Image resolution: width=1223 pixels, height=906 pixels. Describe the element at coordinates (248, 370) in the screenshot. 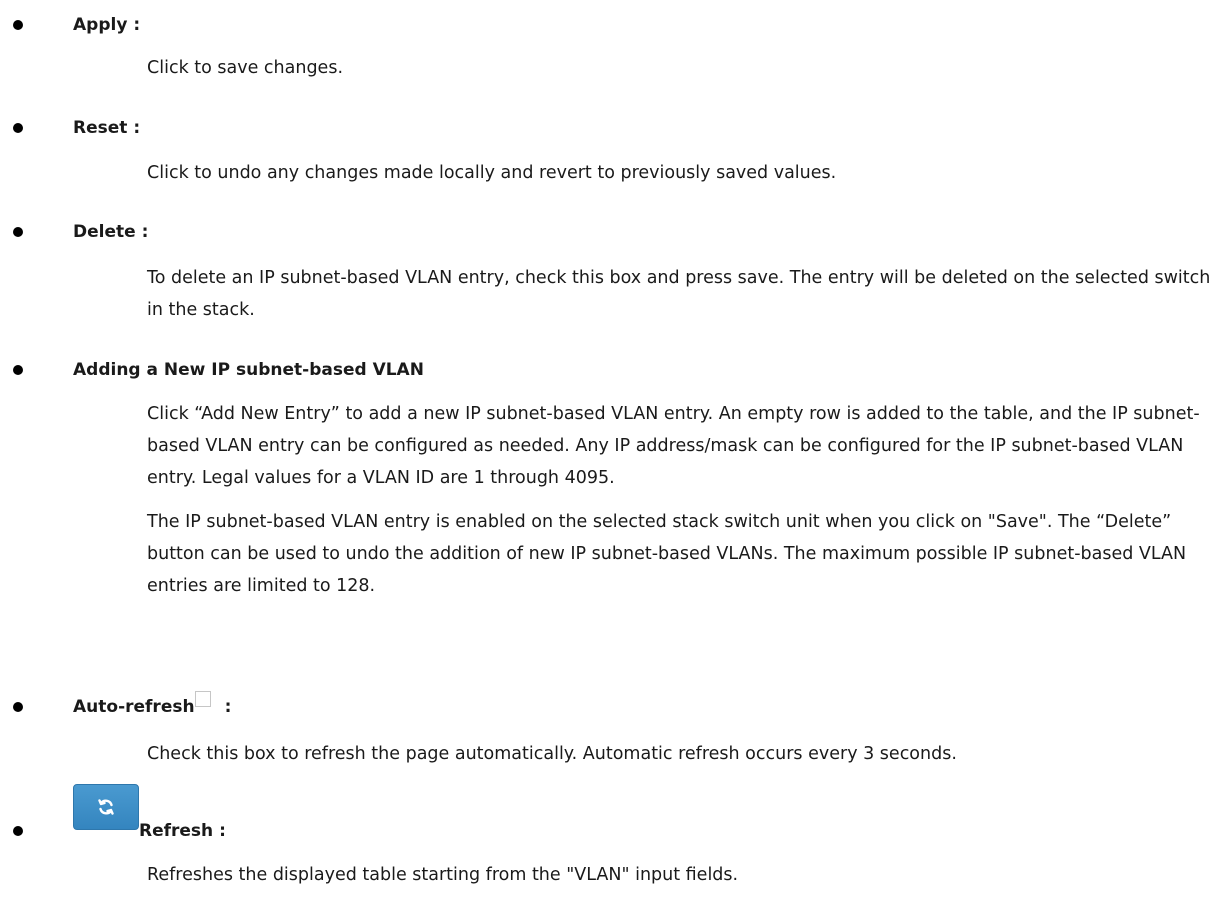

I see `item-heading: Adding a New IP subnet-based VLAN` at that location.